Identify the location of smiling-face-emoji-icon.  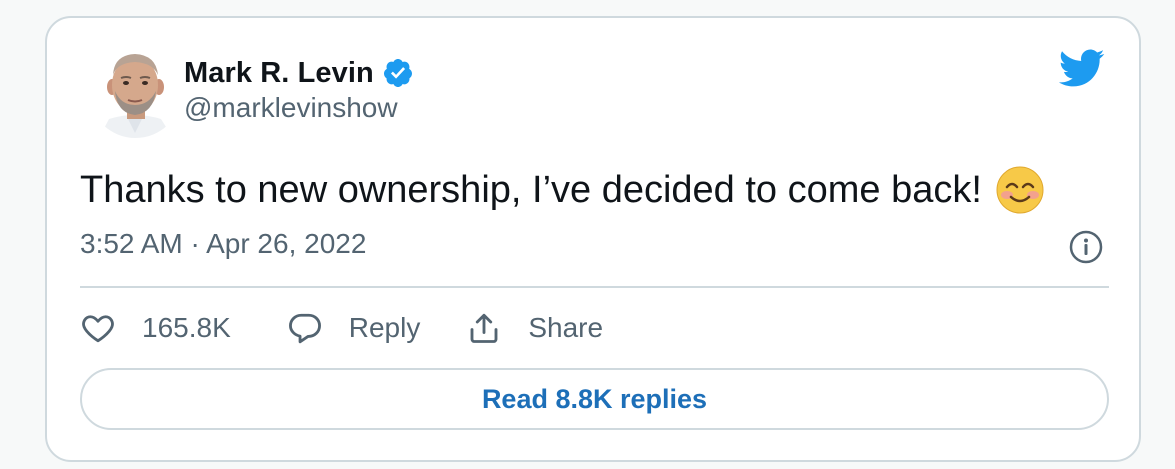
(1020, 190).